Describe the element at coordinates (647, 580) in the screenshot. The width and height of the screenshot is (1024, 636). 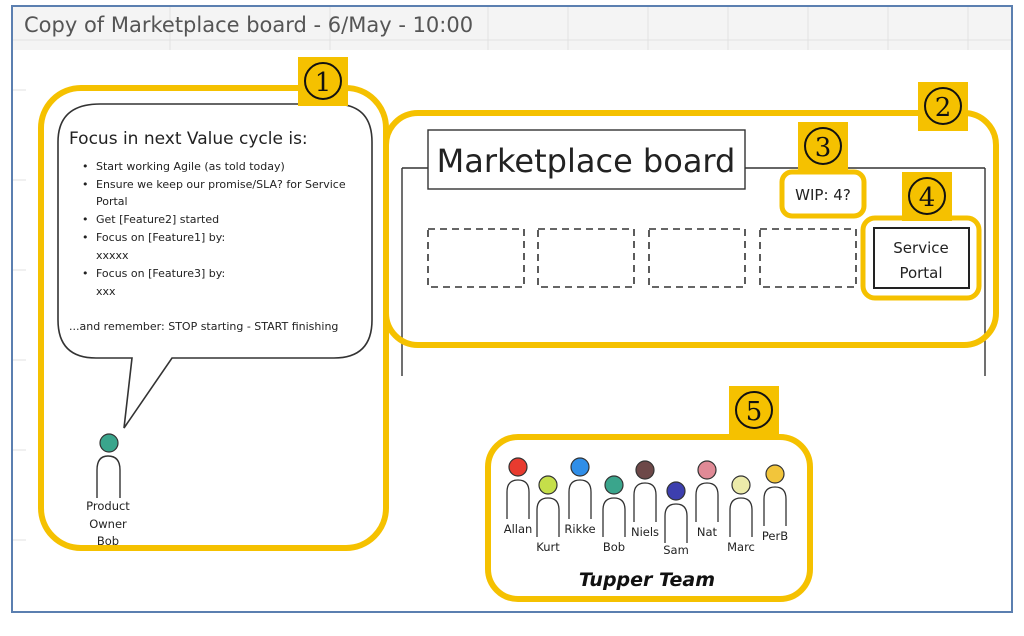
I see `team-name: Tupper Team` at that location.